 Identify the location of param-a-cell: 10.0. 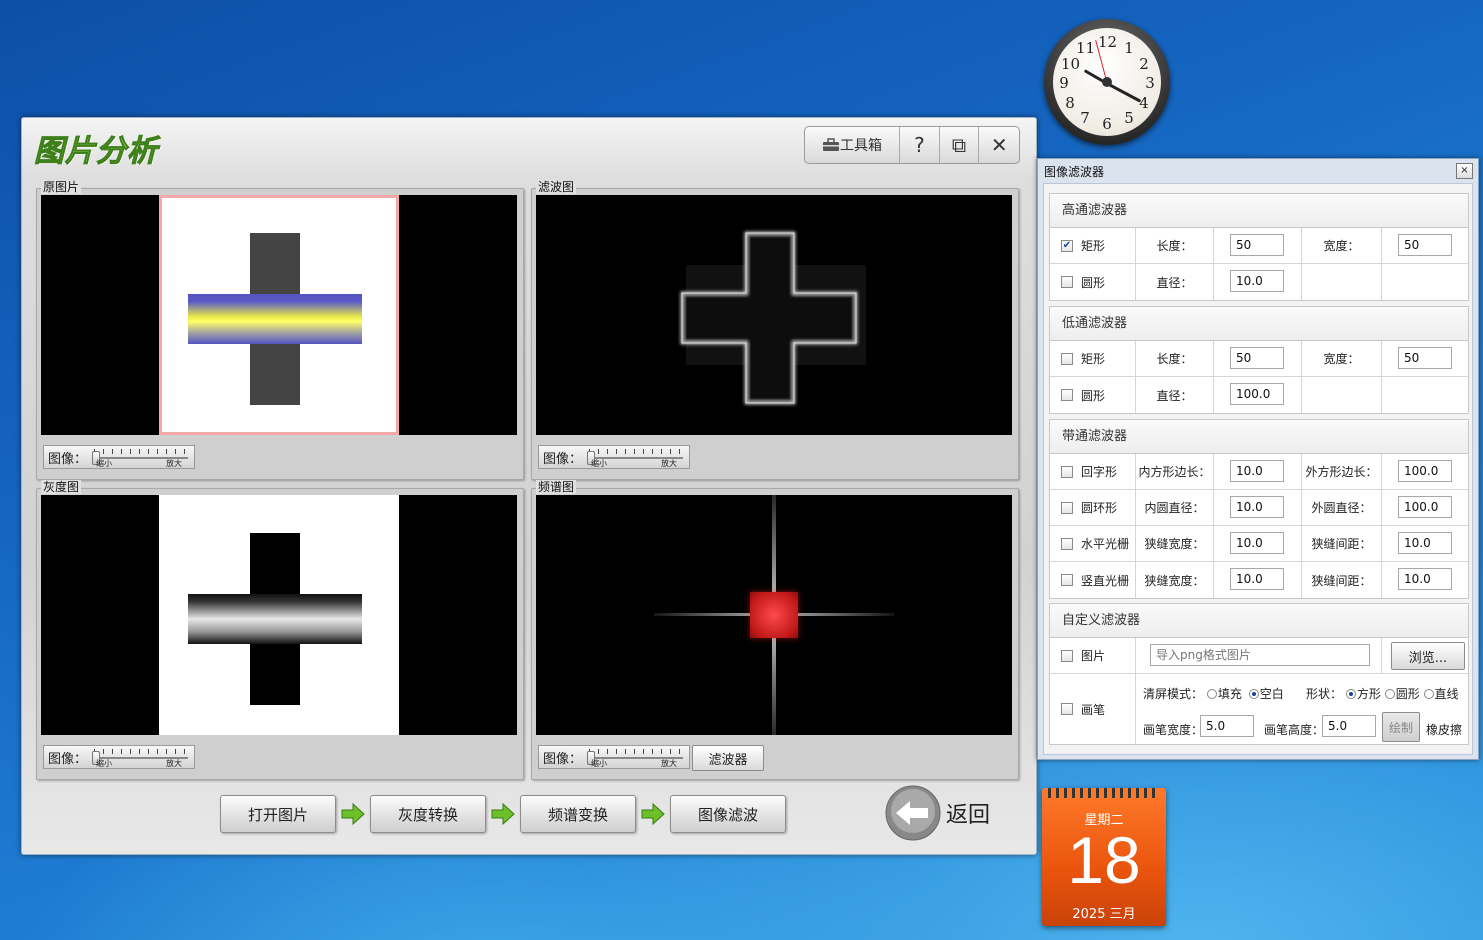
(1258, 507).